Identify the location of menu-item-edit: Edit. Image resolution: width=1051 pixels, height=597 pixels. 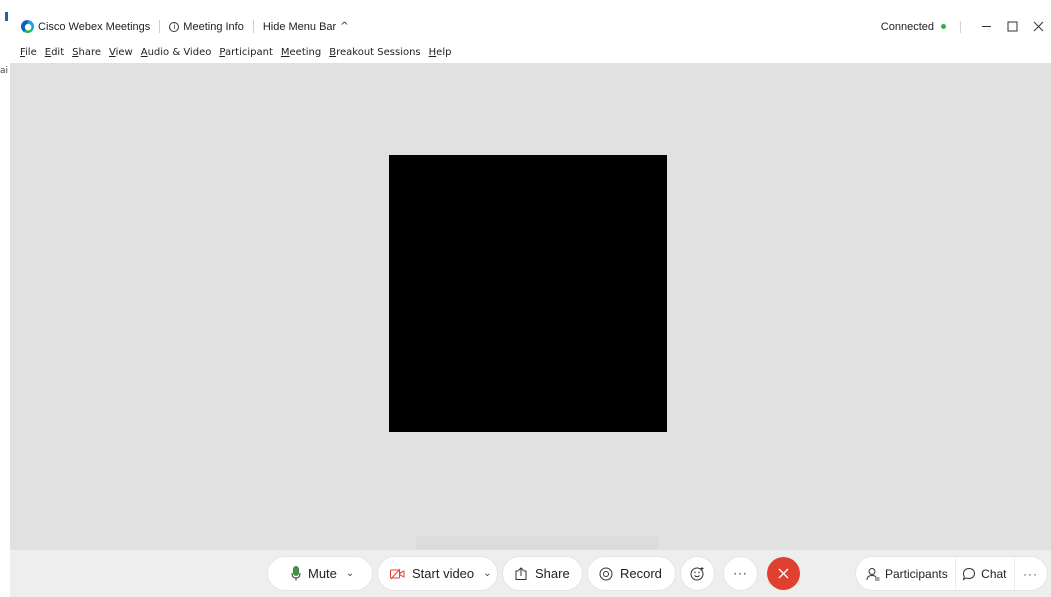
(54, 52).